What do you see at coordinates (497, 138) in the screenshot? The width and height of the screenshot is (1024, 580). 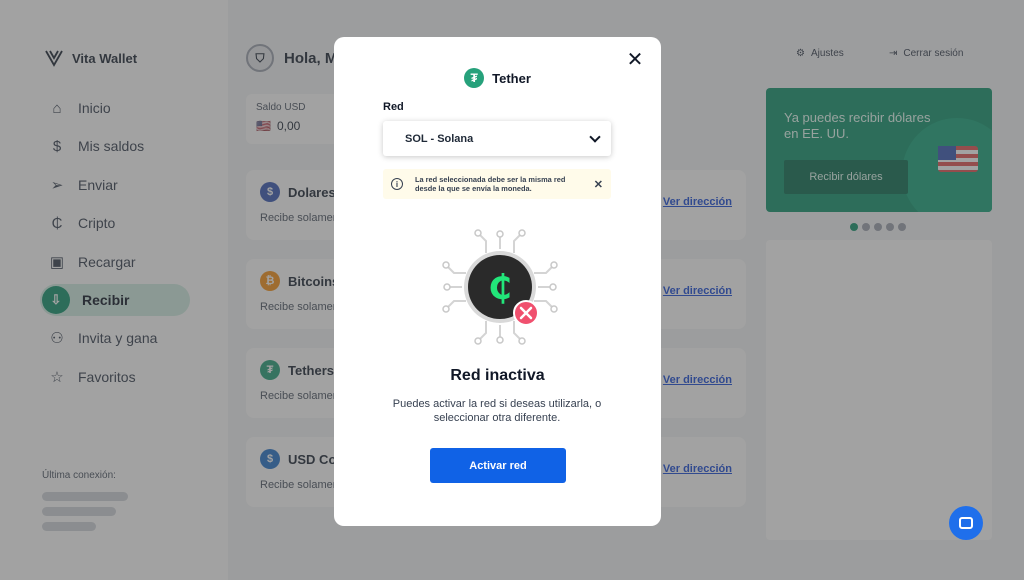 I see `network-select: SOL - Solana` at bounding box center [497, 138].